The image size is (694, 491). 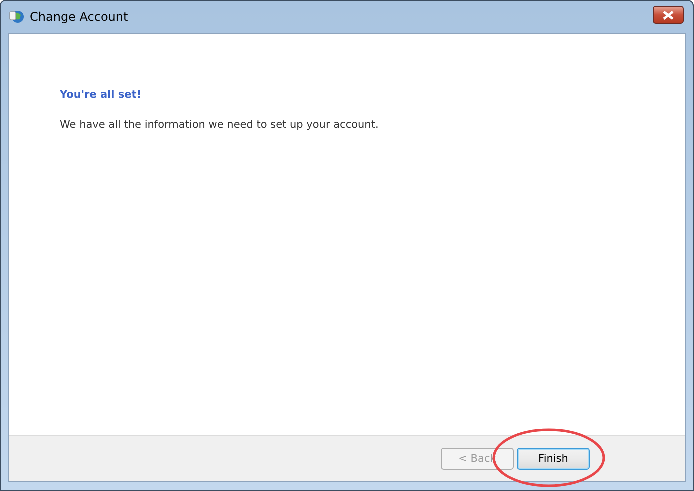 What do you see at coordinates (220, 125) in the screenshot?
I see `message: We have all the information we need to set up your account.` at bounding box center [220, 125].